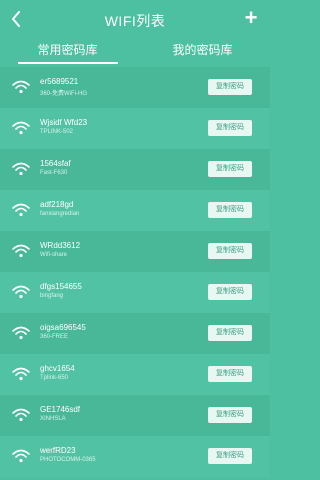 This screenshot has height=480, width=320. What do you see at coordinates (53, 419) in the screenshot?
I see `wifi-source: XINHSLA` at bounding box center [53, 419].